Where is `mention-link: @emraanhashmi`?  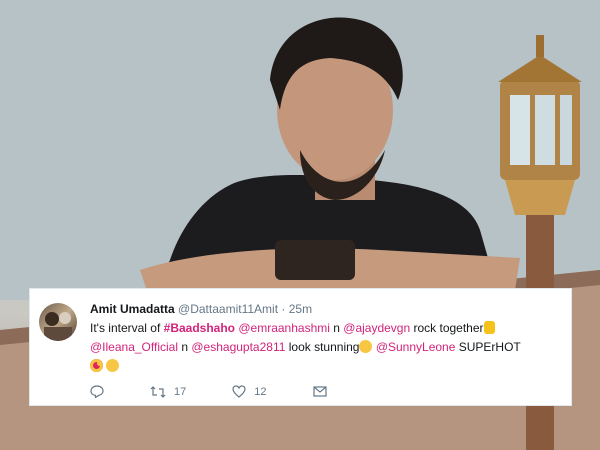 mention-link: @emraanhashmi is located at coordinates (284, 328).